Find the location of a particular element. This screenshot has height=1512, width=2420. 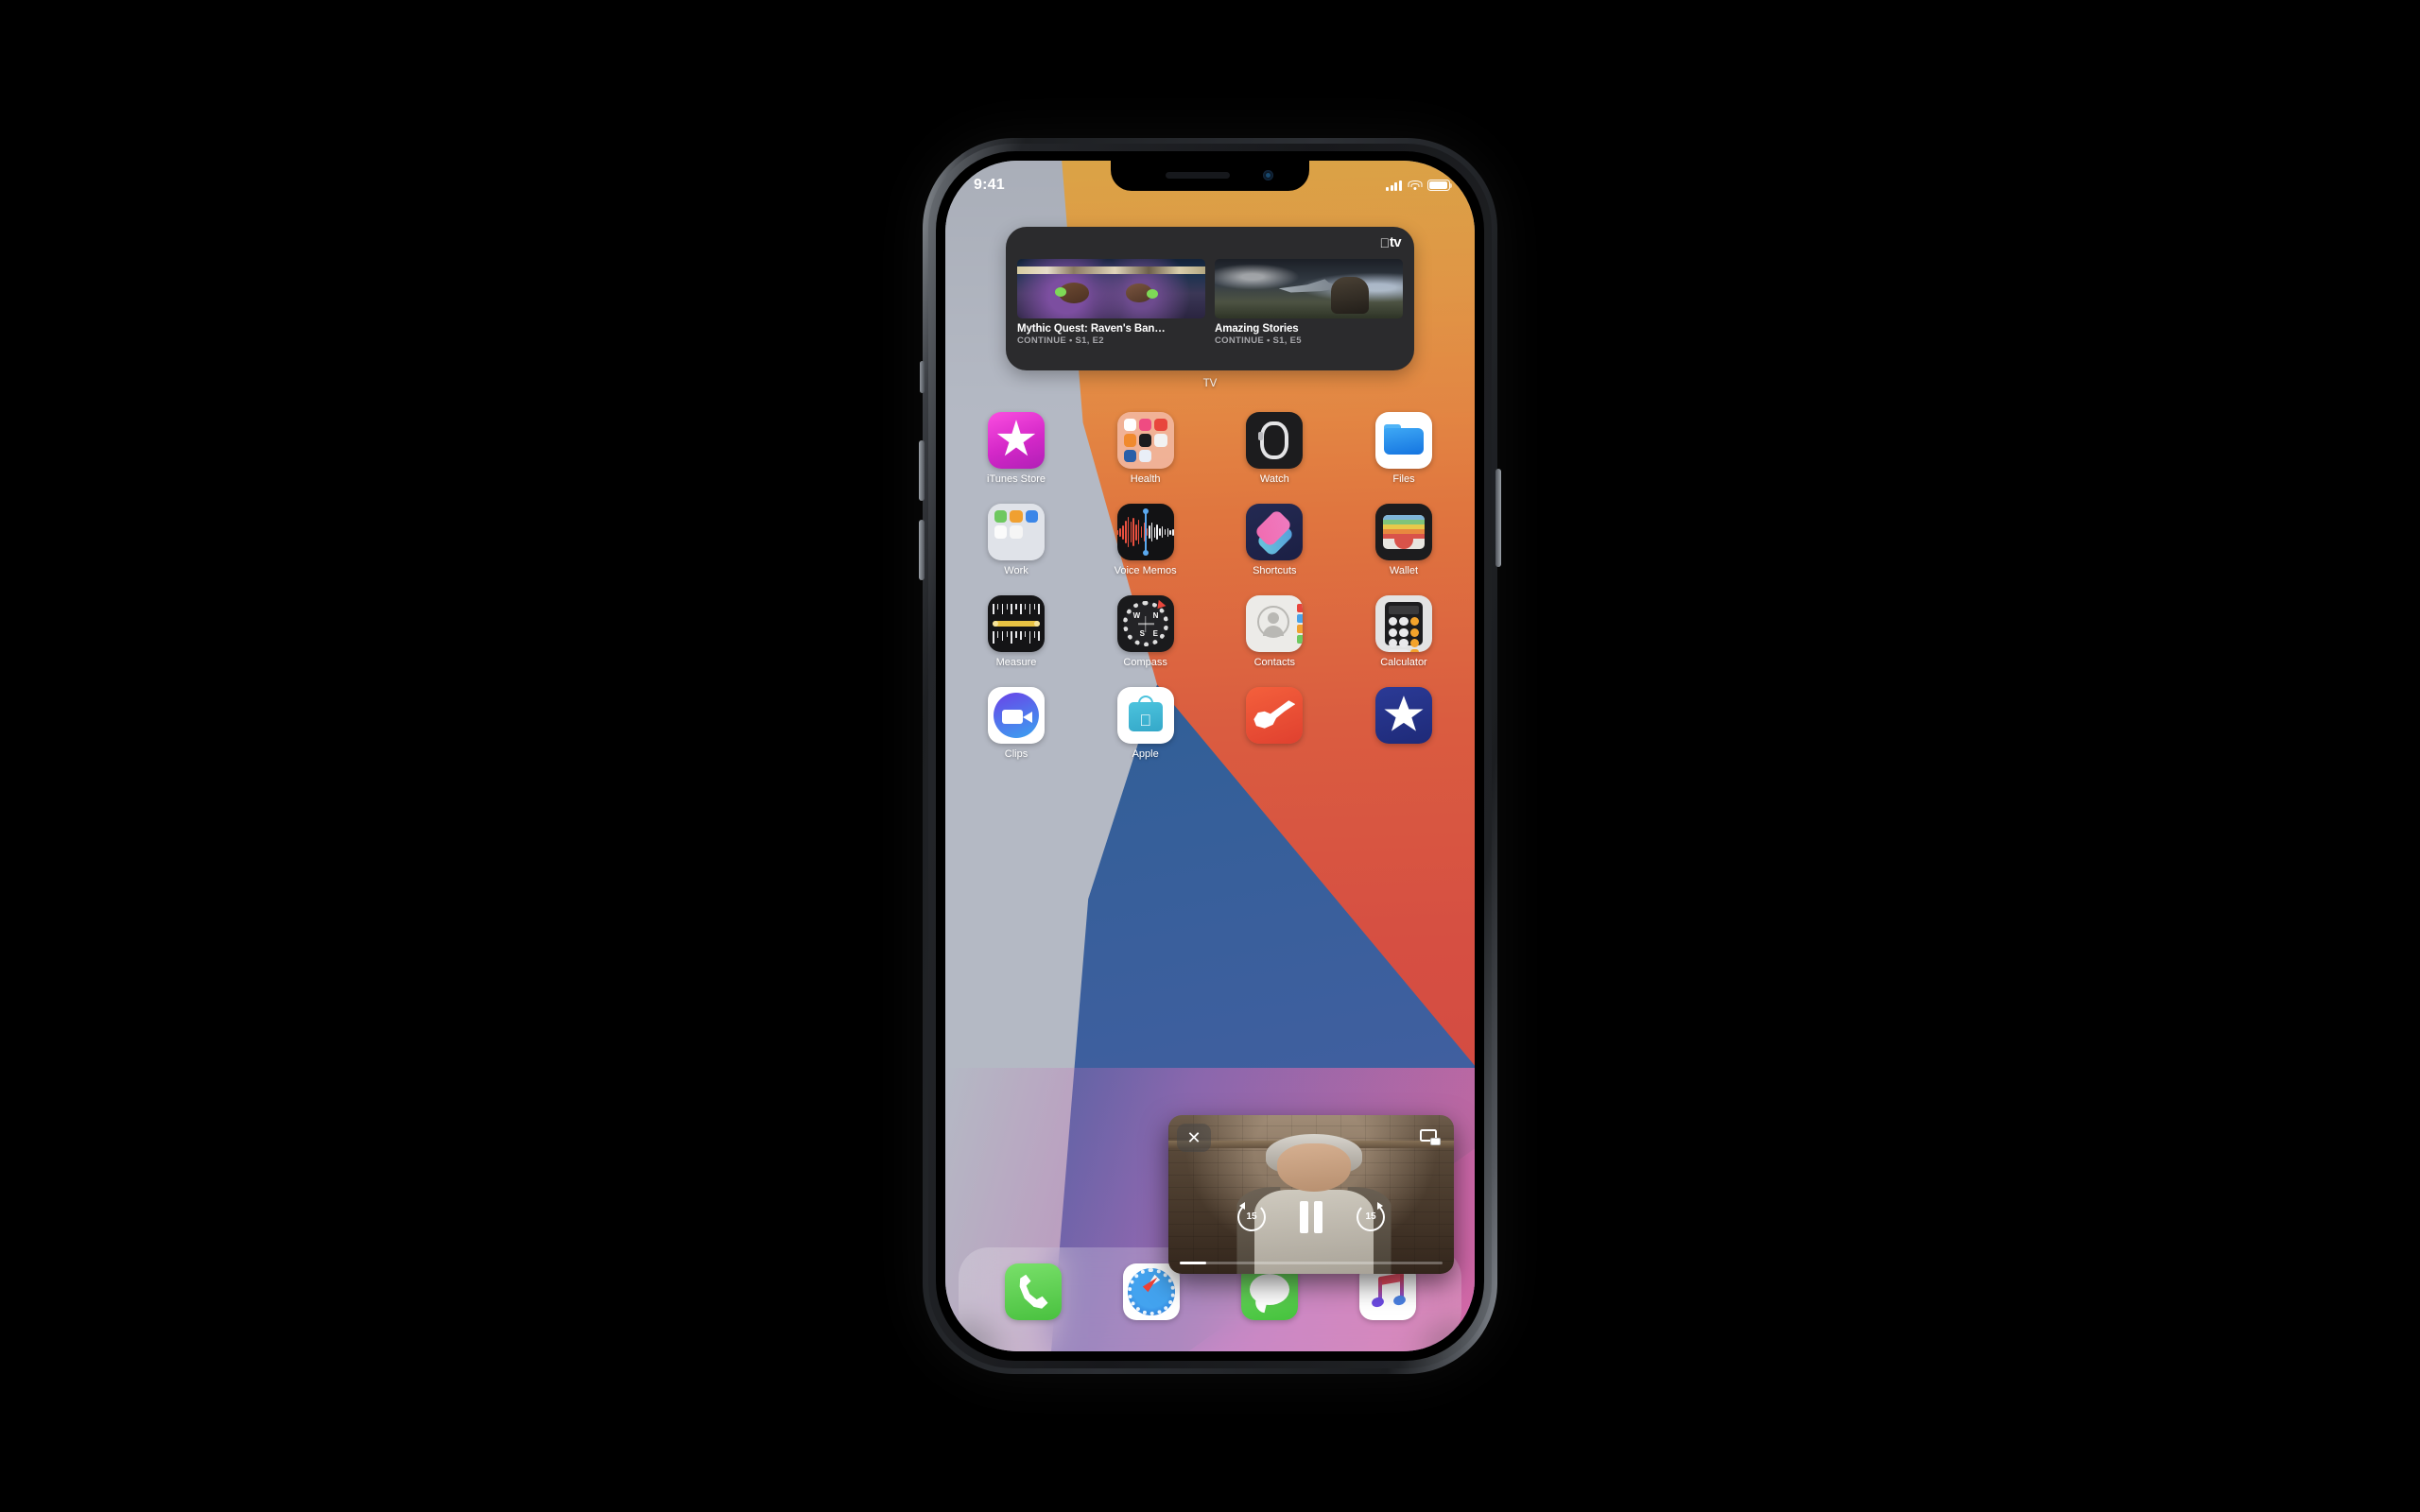

compass-north-label: N is located at coordinates (1155, 616).